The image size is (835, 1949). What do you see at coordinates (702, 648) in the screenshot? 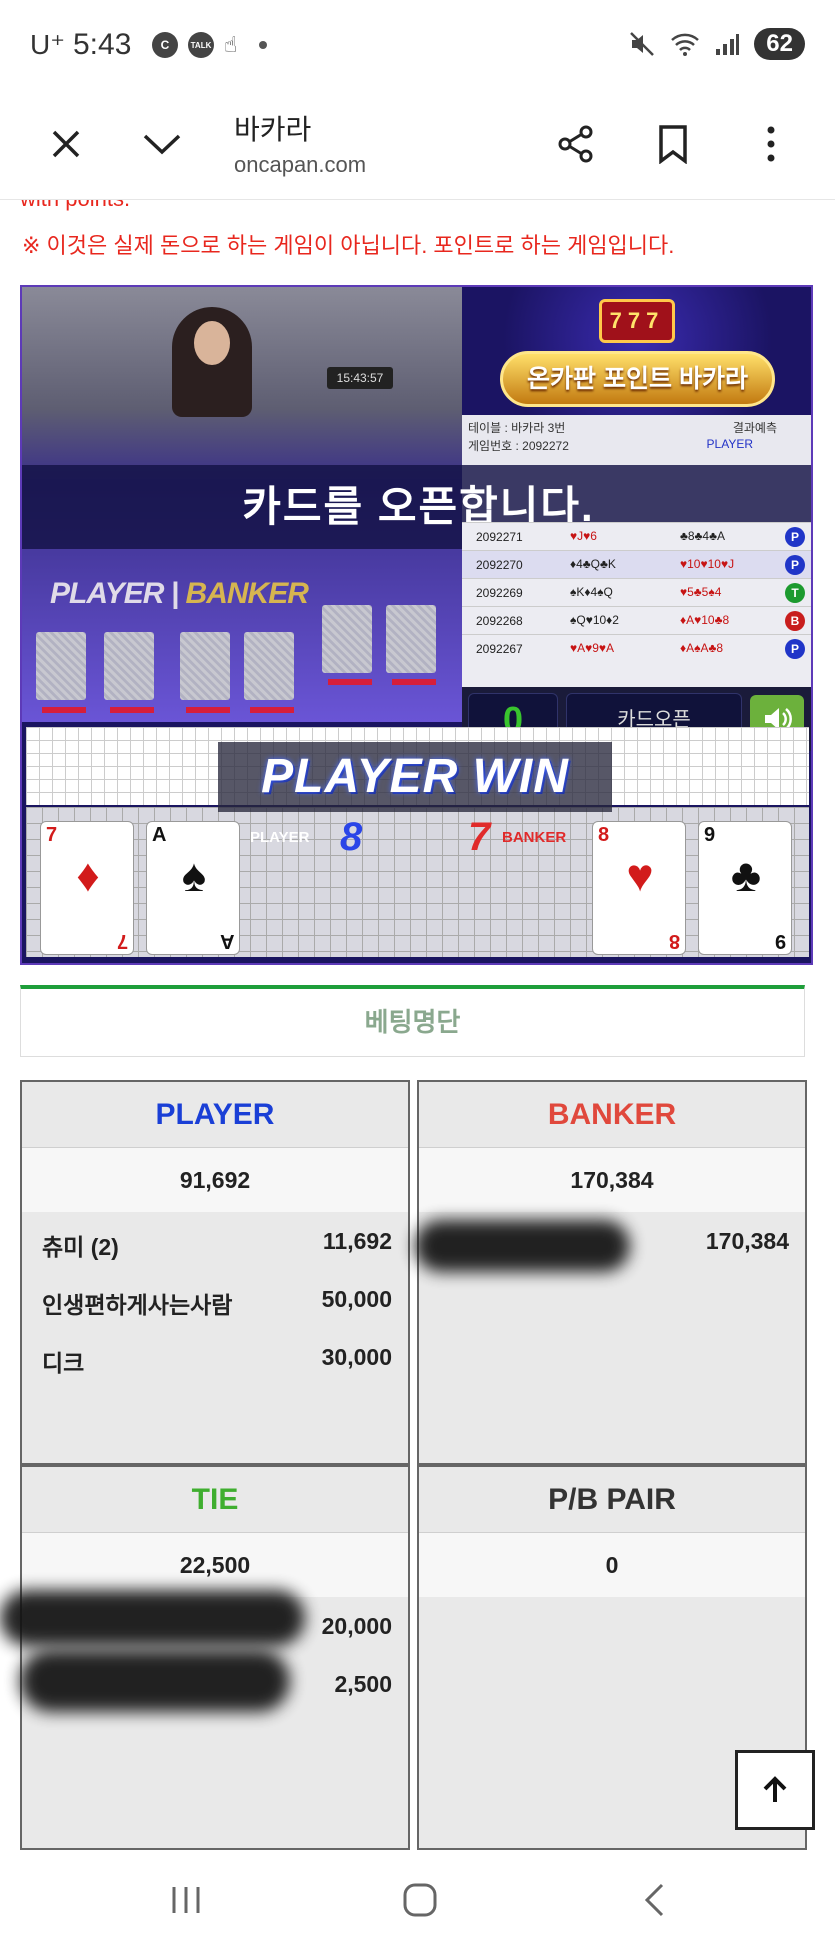
I see `history-banker-cards: ♦A♠A♣8` at bounding box center [702, 648].